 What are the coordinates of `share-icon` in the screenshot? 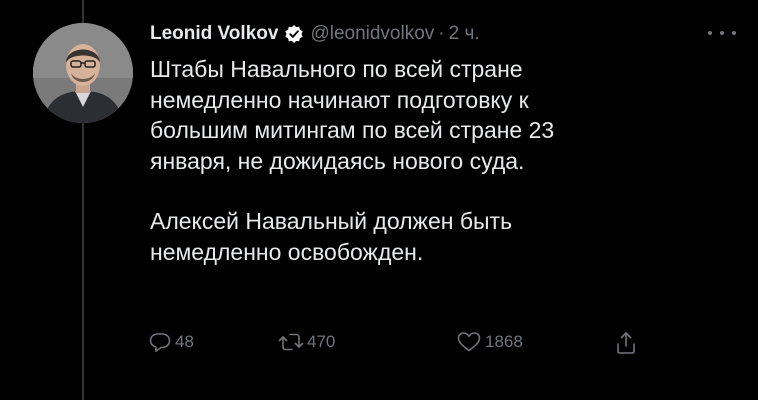 It's located at (626, 343).